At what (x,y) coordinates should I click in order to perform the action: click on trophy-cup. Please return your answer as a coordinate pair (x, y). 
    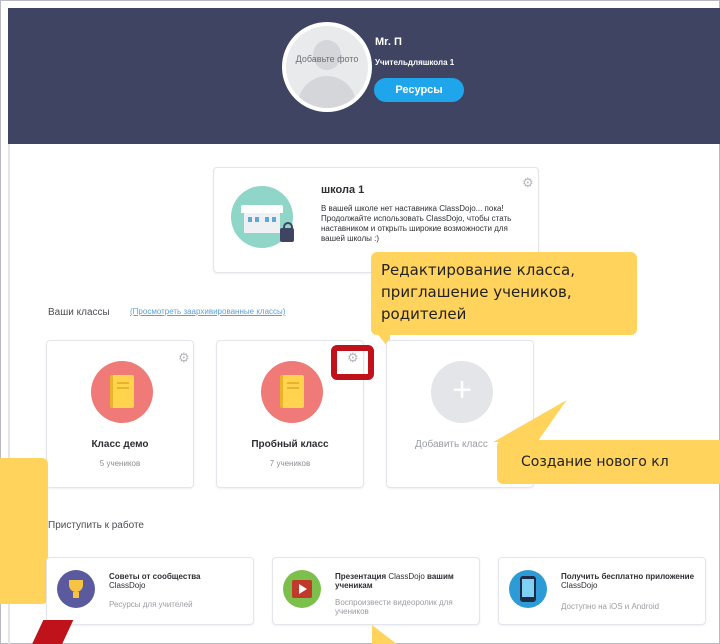
    Looking at the image, I should click on (76, 586).